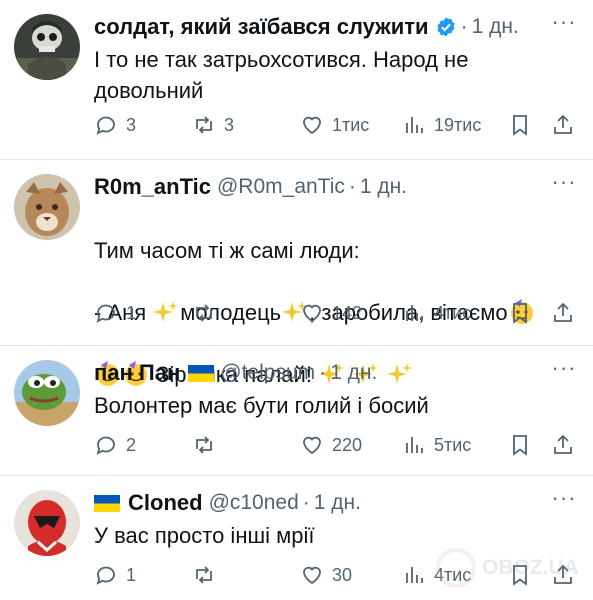 This screenshot has height=600, width=593. What do you see at coordinates (458, 124) in the screenshot?
I see `views-count: 19тис` at bounding box center [458, 124].